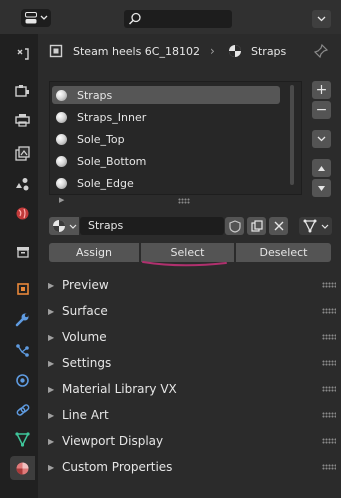 This screenshot has height=498, width=341. I want to click on world-icon, so click(22, 213).